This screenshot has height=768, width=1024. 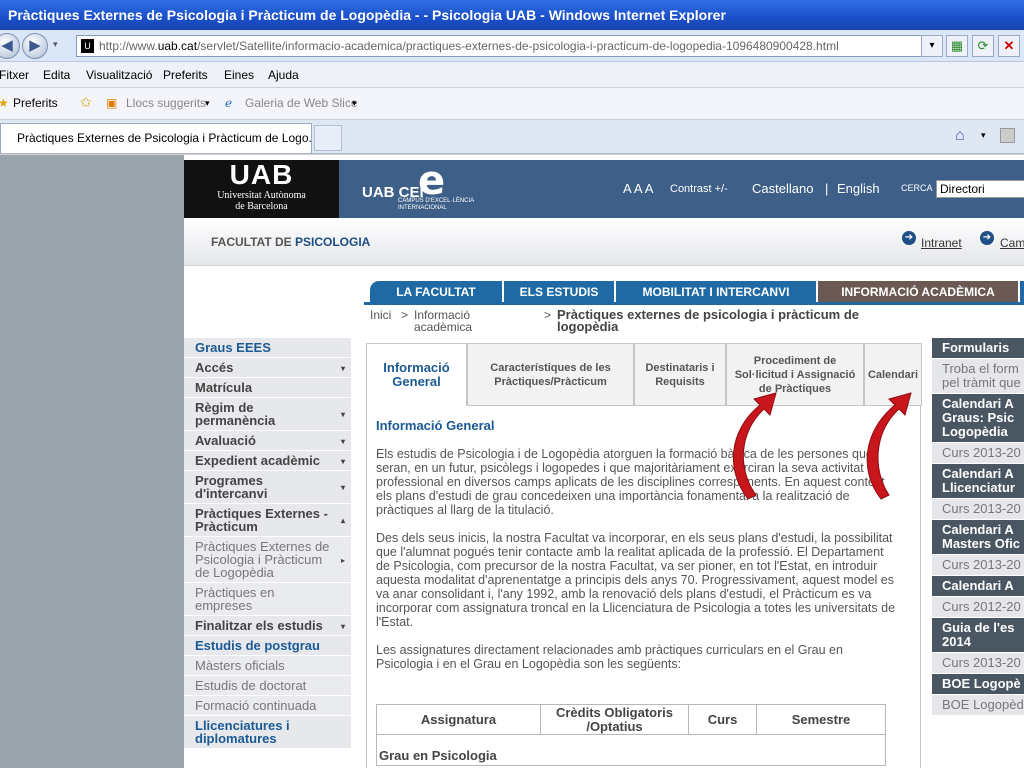 I want to click on menu-eines: Eines, so click(x=239, y=75).